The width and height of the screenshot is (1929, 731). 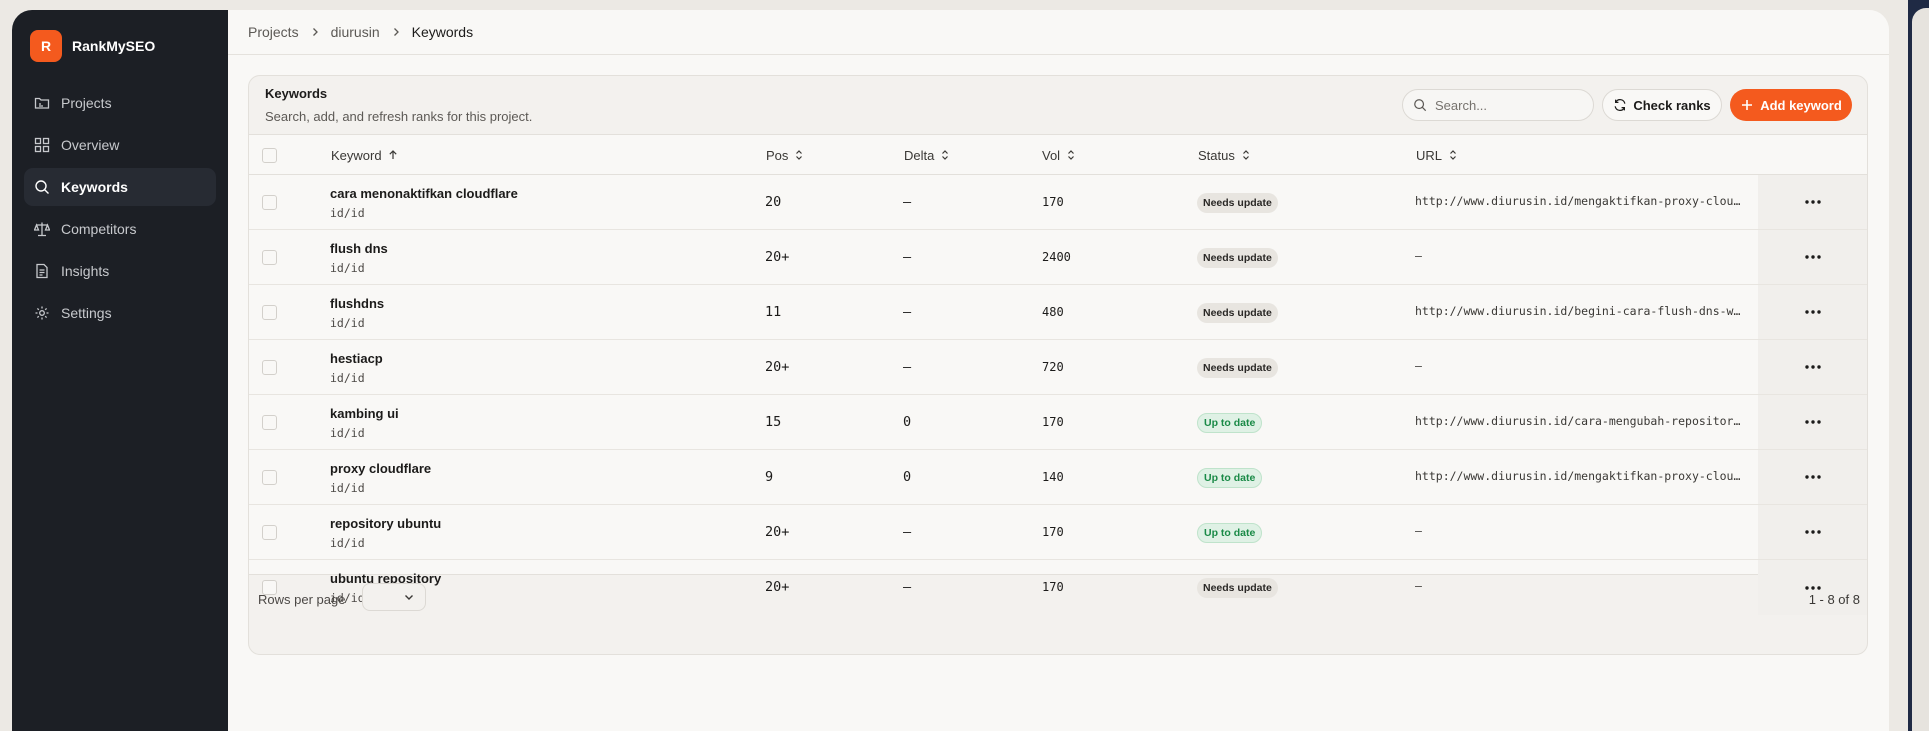 I want to click on column-label: URL, so click(x=1429, y=155).